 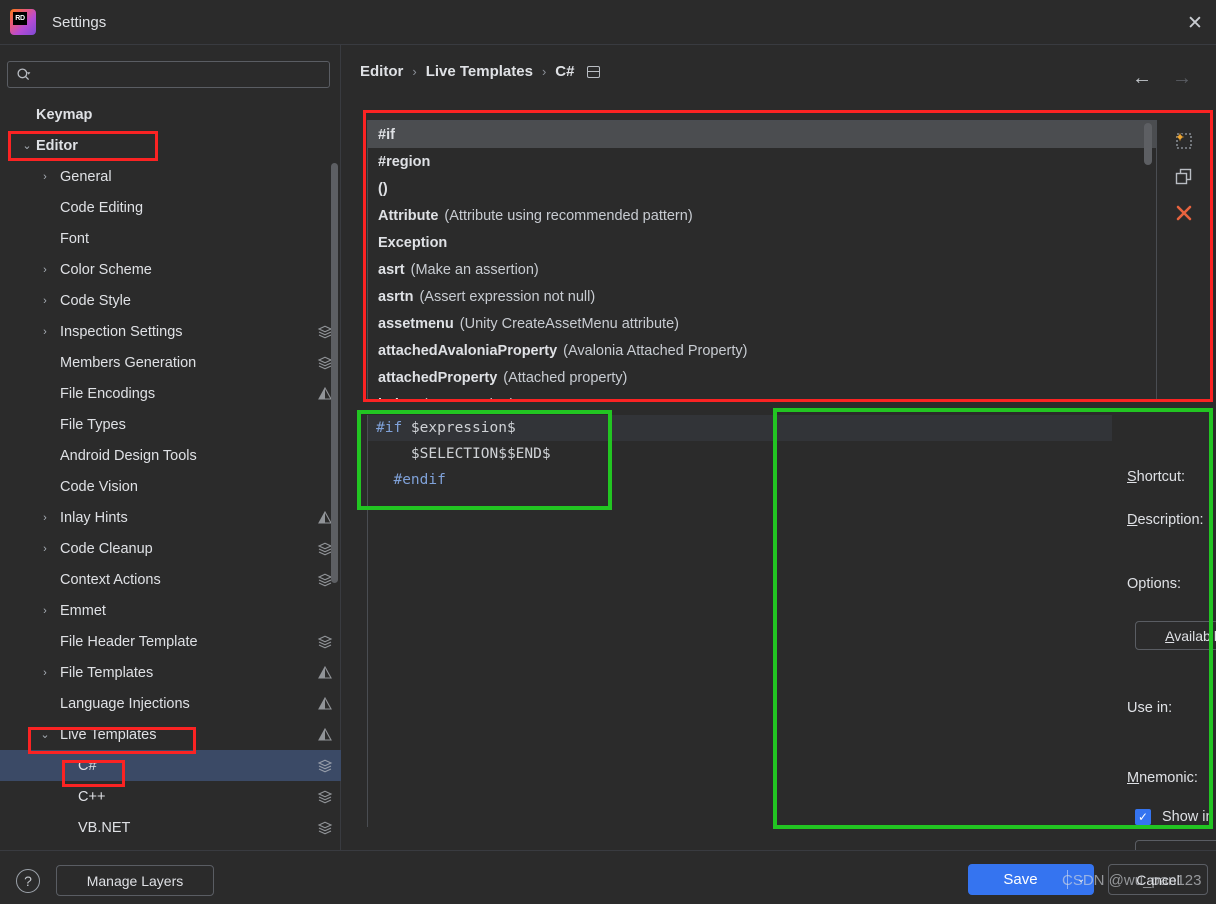 What do you see at coordinates (1184, 141) in the screenshot?
I see `add-template-button` at bounding box center [1184, 141].